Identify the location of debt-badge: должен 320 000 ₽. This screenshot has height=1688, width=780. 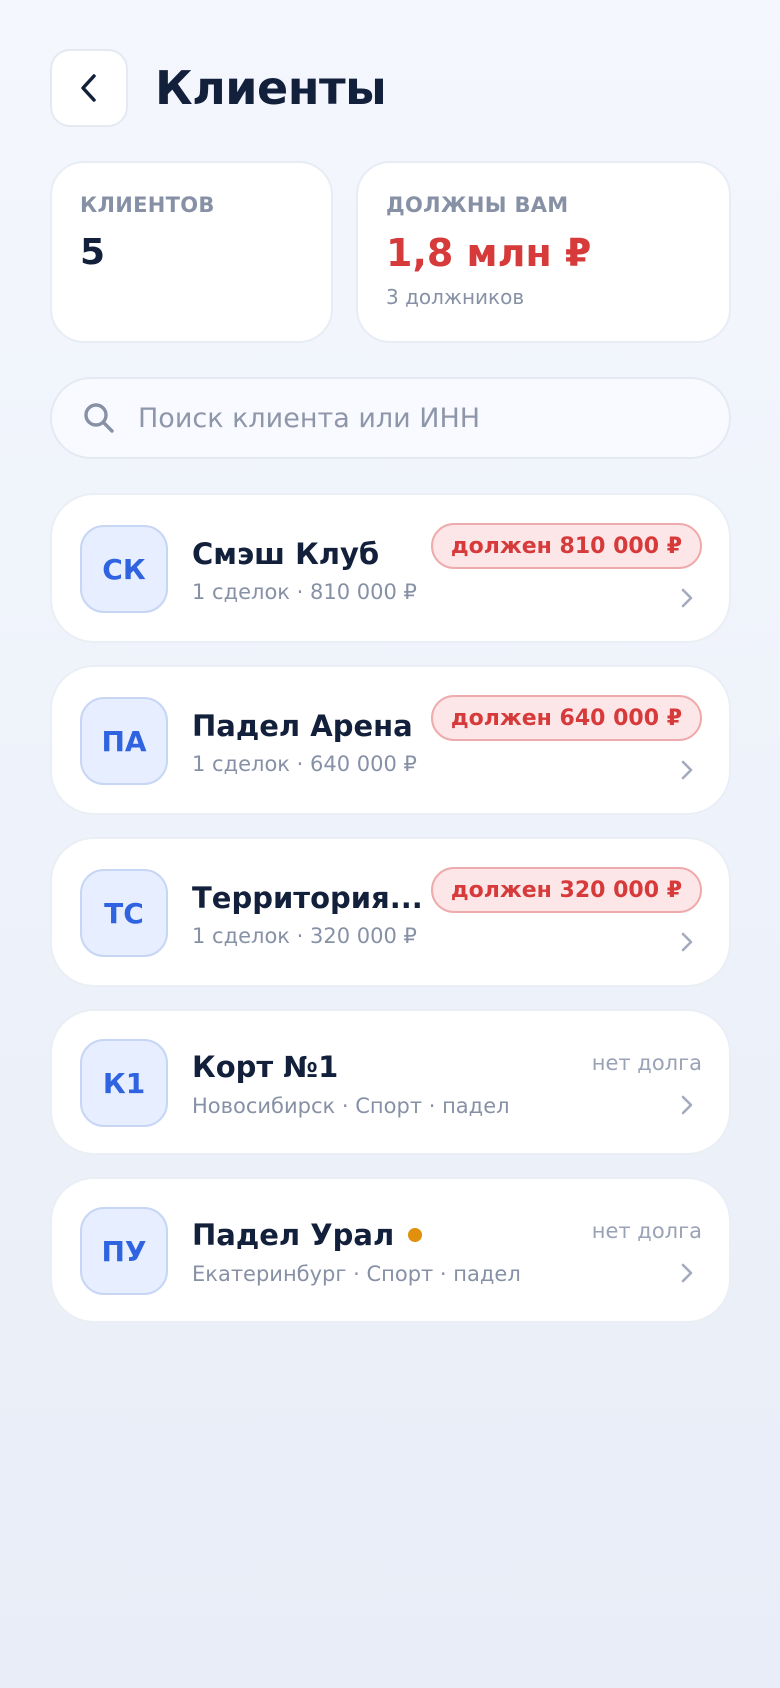
(566, 890).